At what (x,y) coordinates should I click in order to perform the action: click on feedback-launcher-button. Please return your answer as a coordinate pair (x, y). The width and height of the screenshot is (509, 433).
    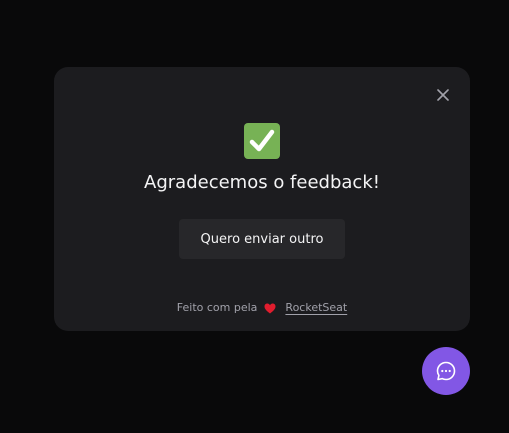
    Looking at the image, I should click on (446, 371).